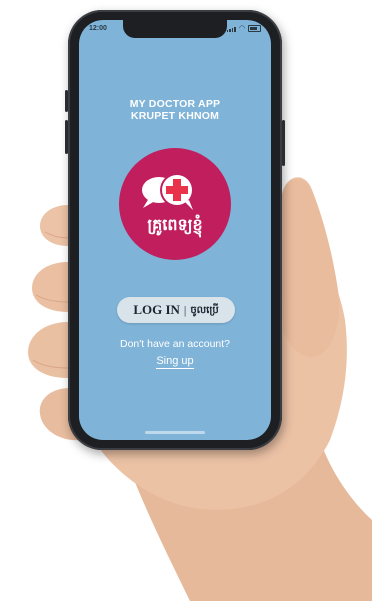 The image size is (372, 601). What do you see at coordinates (175, 104) in the screenshot?
I see `app-title-line1: MY DOCTOR APP` at bounding box center [175, 104].